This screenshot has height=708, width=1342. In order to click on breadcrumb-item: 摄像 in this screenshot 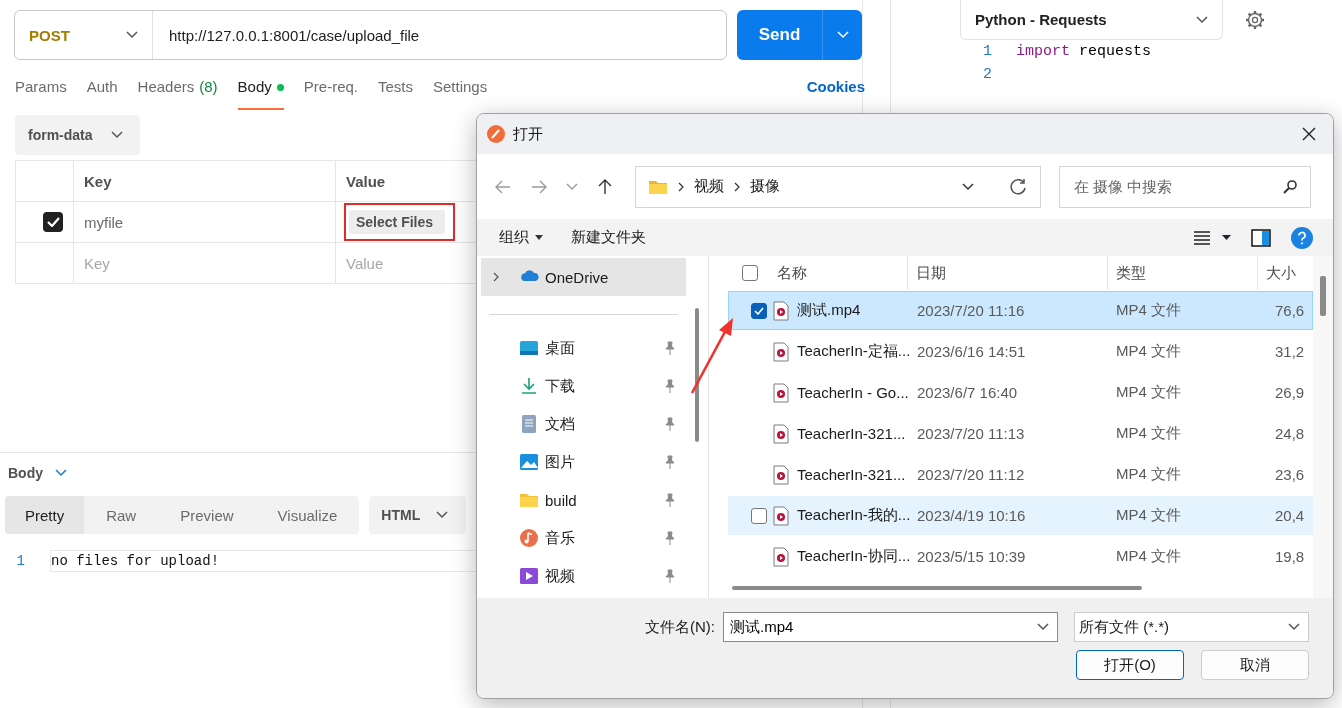, I will do `click(765, 186)`.